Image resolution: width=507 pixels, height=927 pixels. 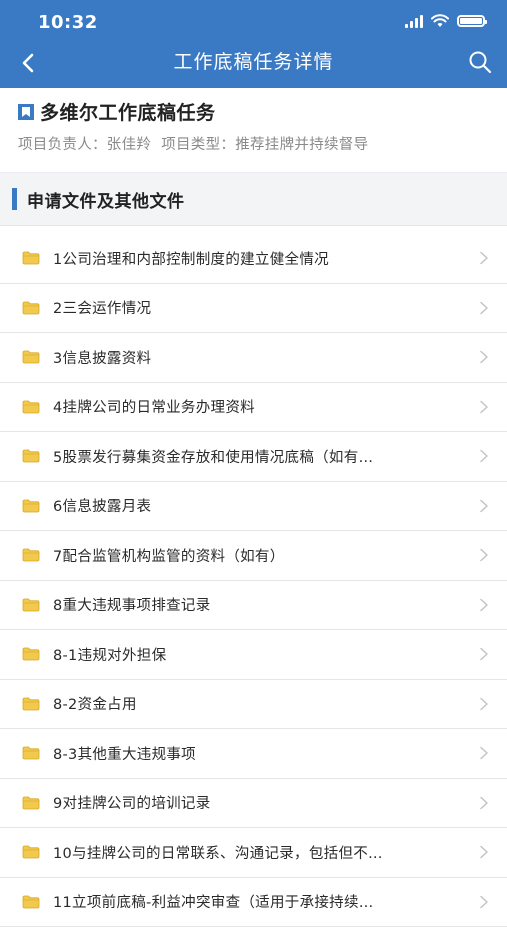 I want to click on search-icon, so click(x=480, y=62).